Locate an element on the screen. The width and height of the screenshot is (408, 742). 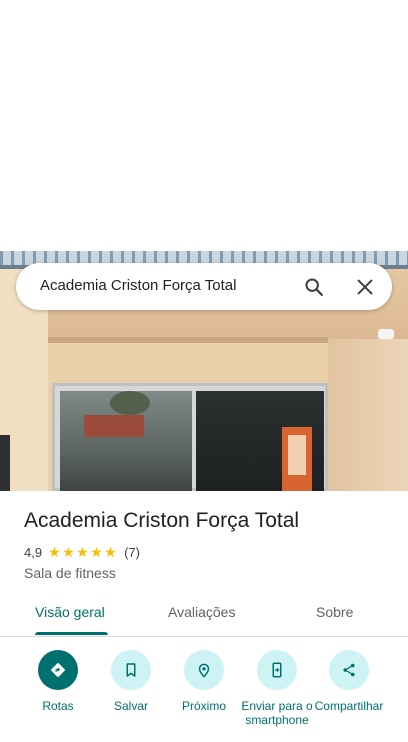
directions-icon is located at coordinates (58, 670).